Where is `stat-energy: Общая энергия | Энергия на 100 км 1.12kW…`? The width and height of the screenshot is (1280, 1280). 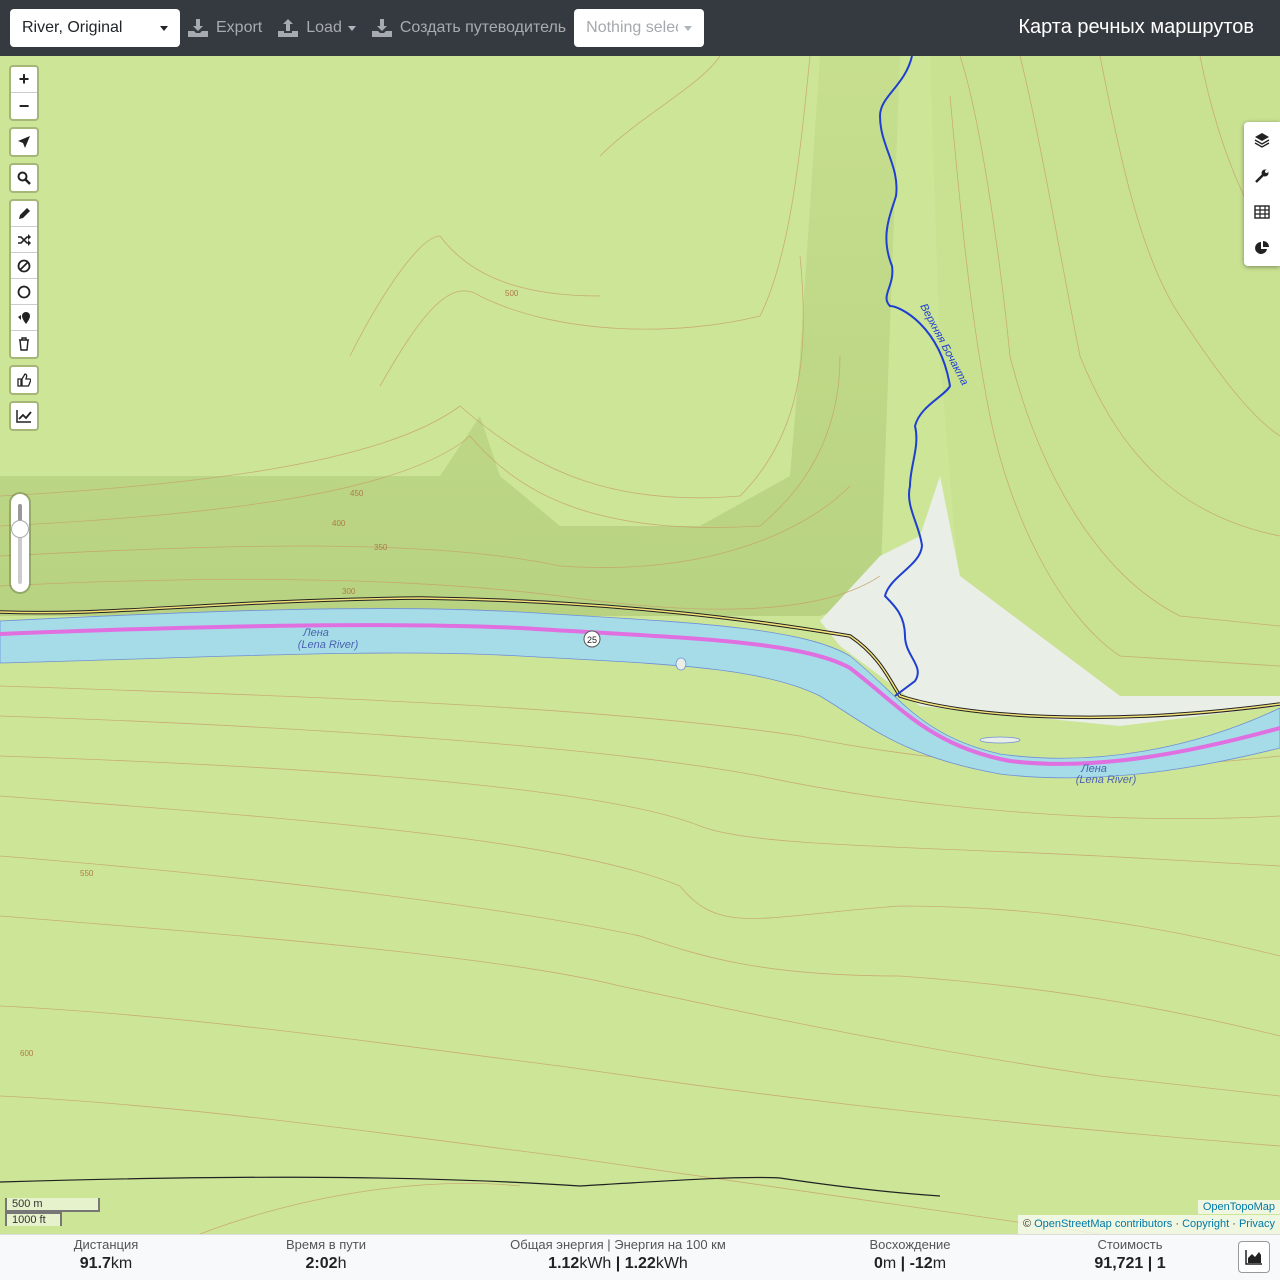 stat-energy: Общая энергия | Энергия на 100 км 1.12kW… is located at coordinates (618, 1254).